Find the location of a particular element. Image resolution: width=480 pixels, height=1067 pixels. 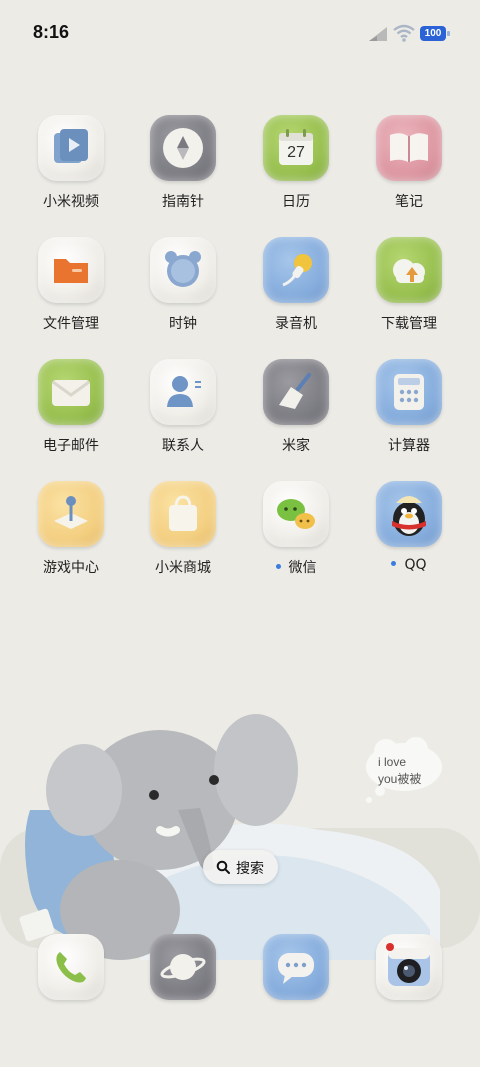

battery-level: 100 is located at coordinates (433, 33).